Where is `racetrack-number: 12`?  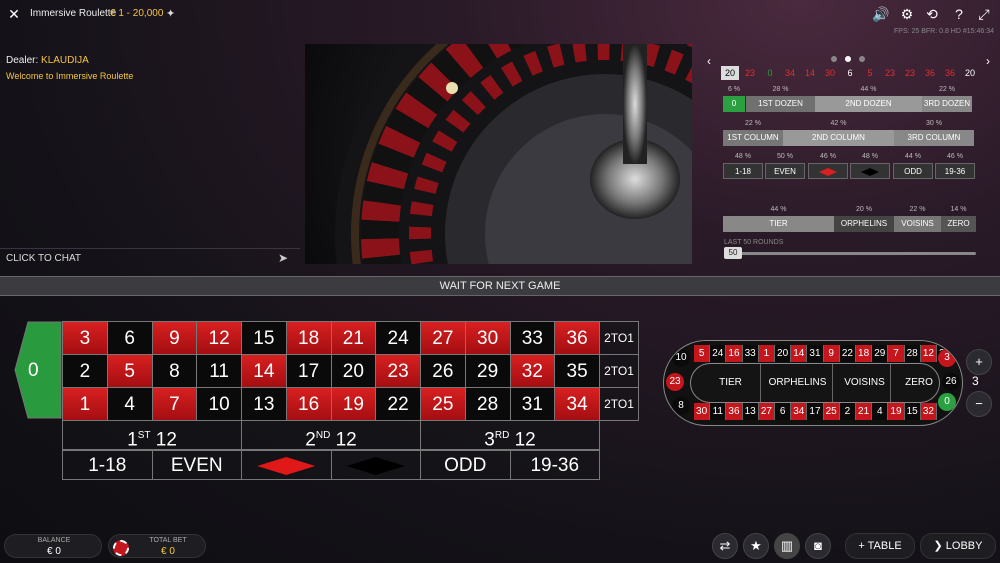 racetrack-number: 12 is located at coordinates (928, 353).